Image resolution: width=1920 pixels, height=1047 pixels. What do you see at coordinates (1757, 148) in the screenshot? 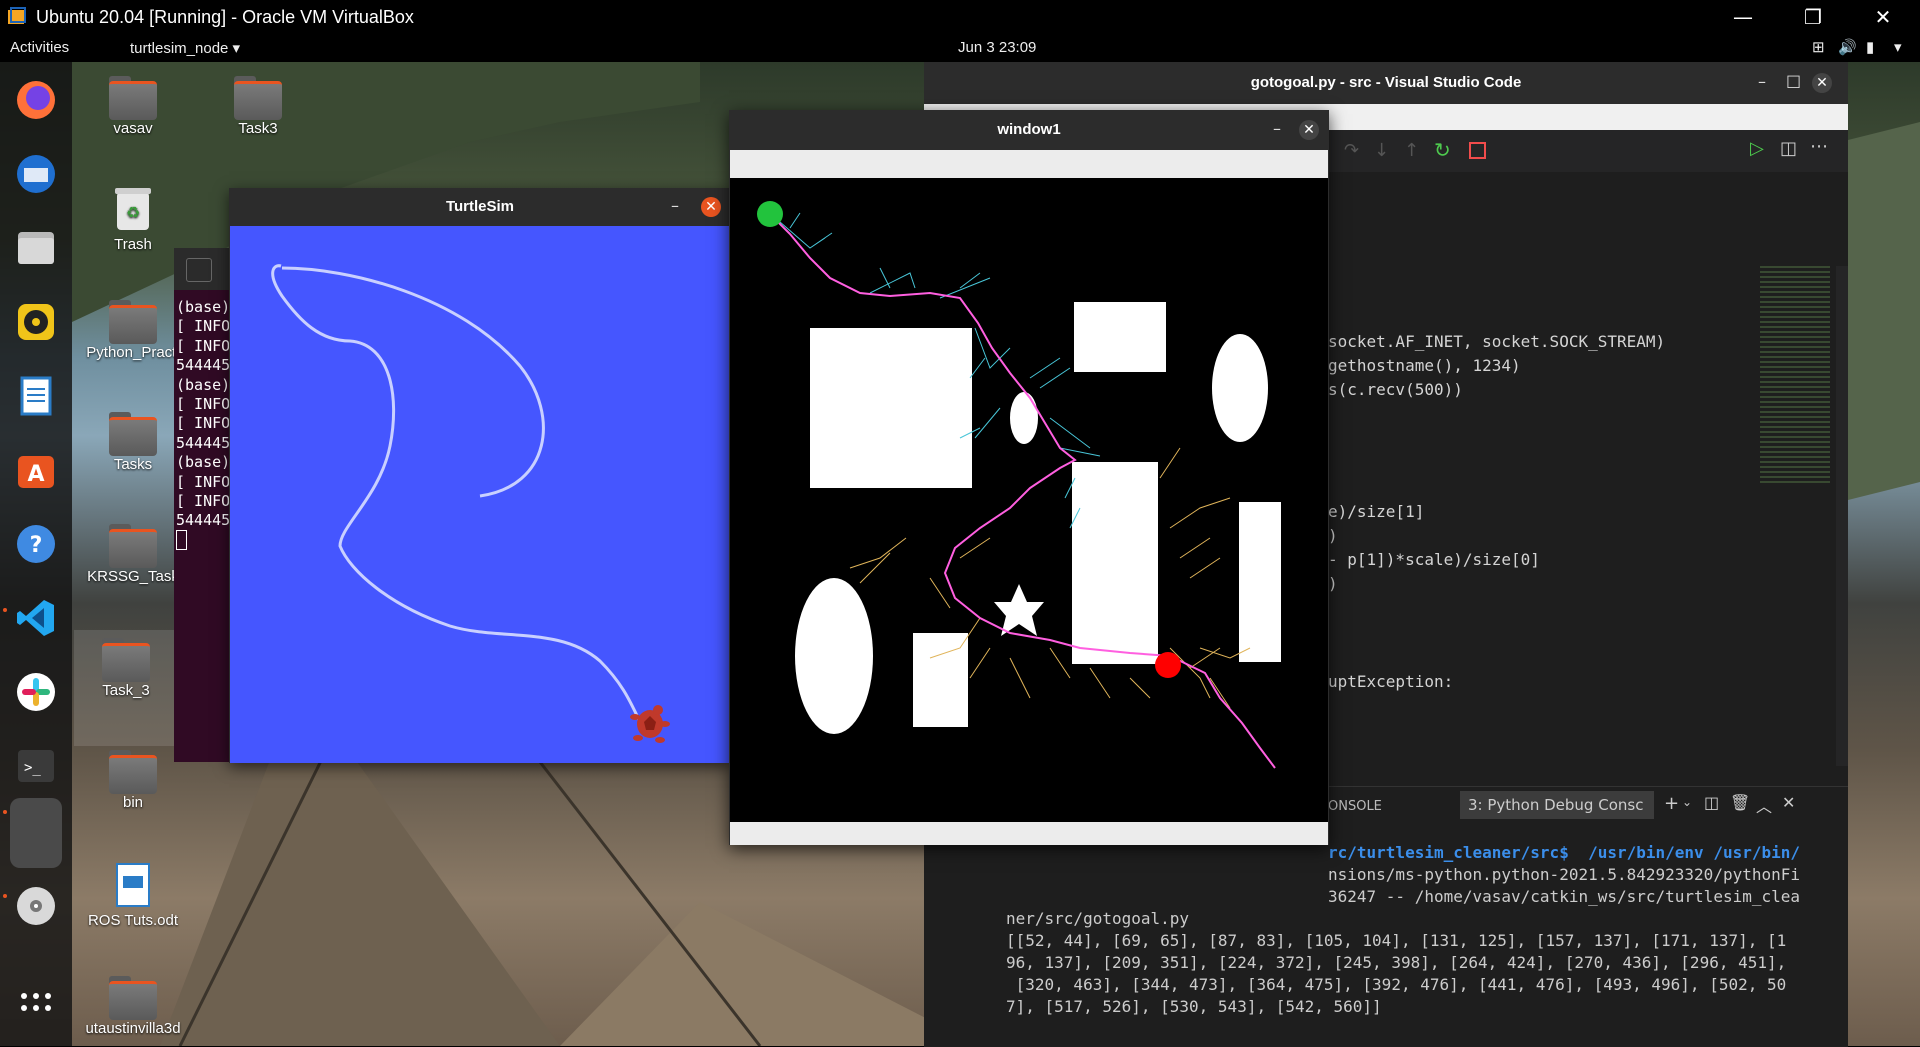
I see `run-icon: ▷` at bounding box center [1757, 148].